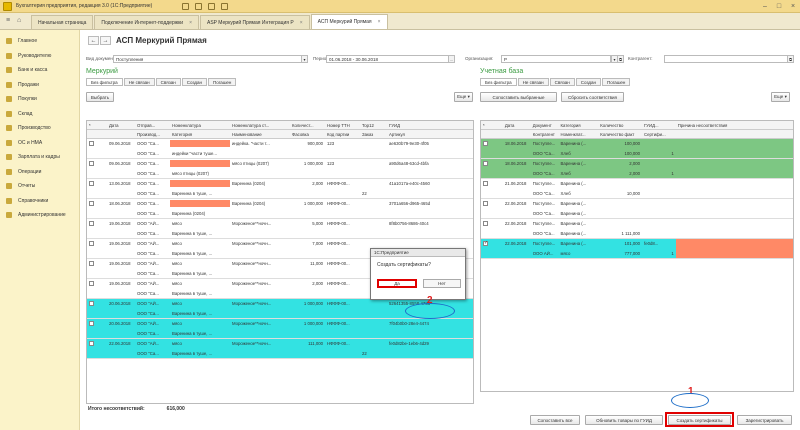  What do you see at coordinates (105, 40) in the screenshot?
I see `forward-icon: →` at bounding box center [105, 40].